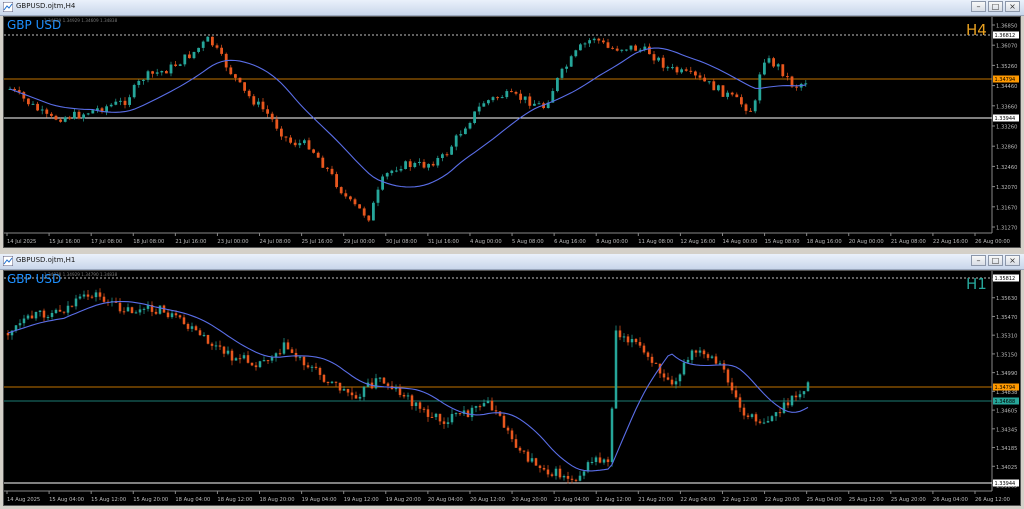 The image size is (1024, 509). Describe the element at coordinates (64, 242) in the screenshot. I see `time-tick-label: 15 Jul 16:00` at that location.